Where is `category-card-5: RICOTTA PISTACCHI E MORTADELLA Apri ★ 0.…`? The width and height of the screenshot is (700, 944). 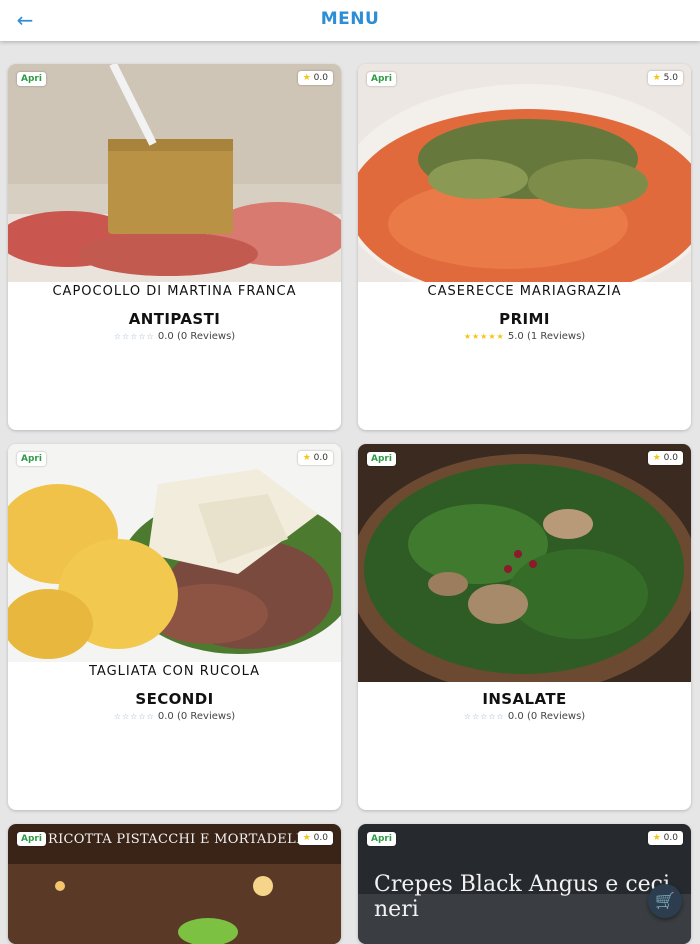
category-card-5: RICOTTA PISTACCHI E MORTADELLA Apri ★ 0.… is located at coordinates (174, 884).